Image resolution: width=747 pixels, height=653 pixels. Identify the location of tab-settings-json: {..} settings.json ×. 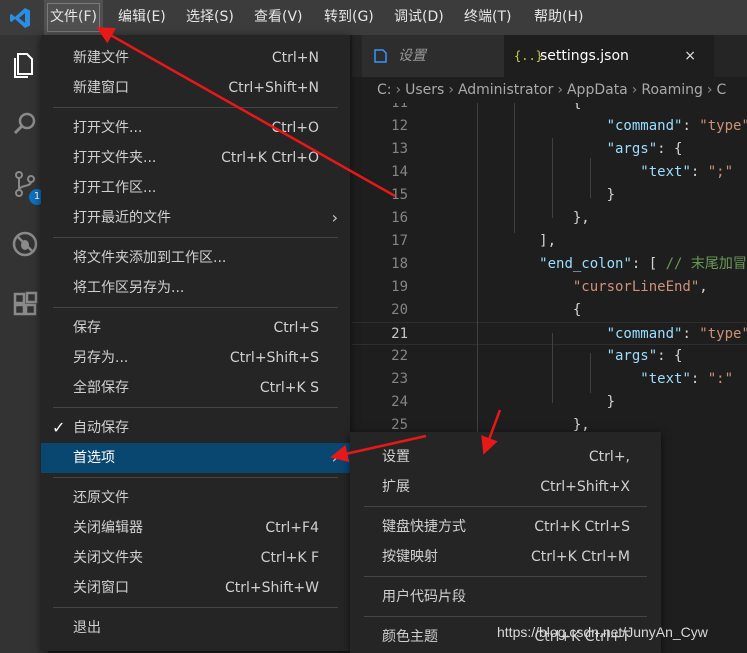
(609, 56).